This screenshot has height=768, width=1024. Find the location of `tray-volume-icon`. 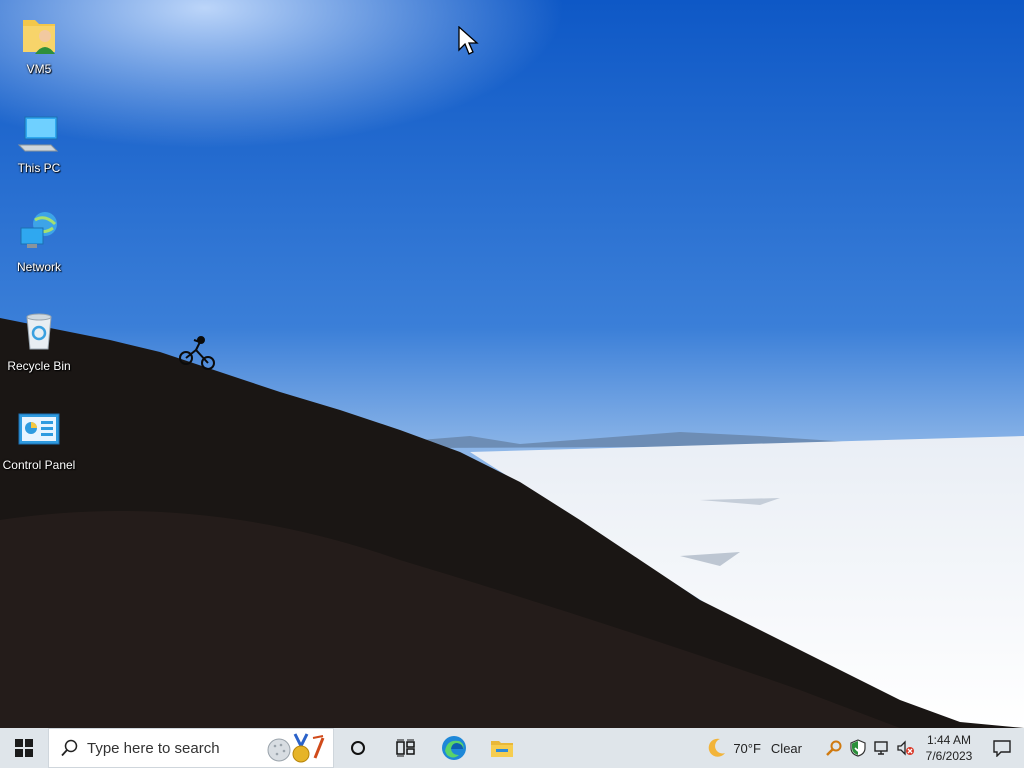

tray-volume-icon is located at coordinates (906, 748).